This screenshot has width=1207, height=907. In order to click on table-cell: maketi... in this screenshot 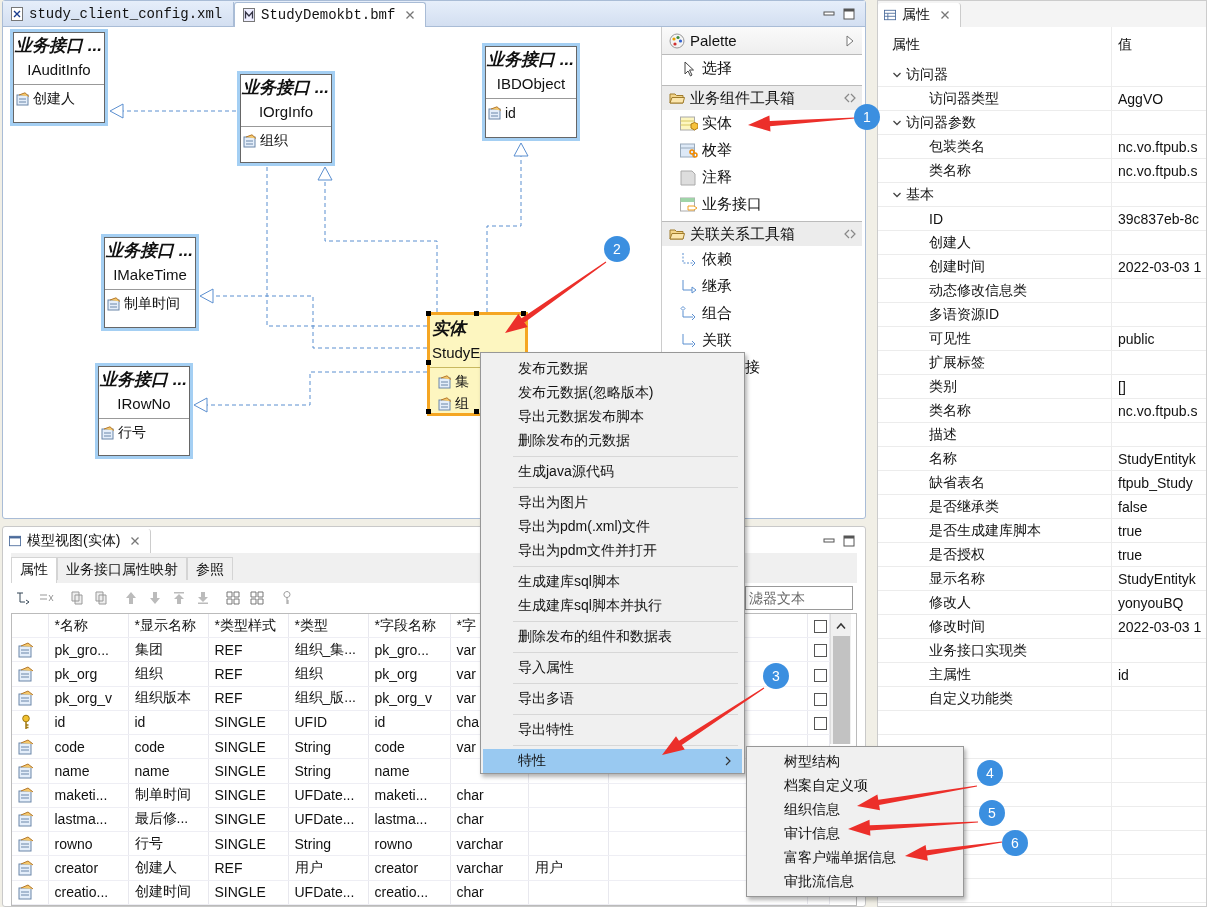, I will do `click(88, 795)`.